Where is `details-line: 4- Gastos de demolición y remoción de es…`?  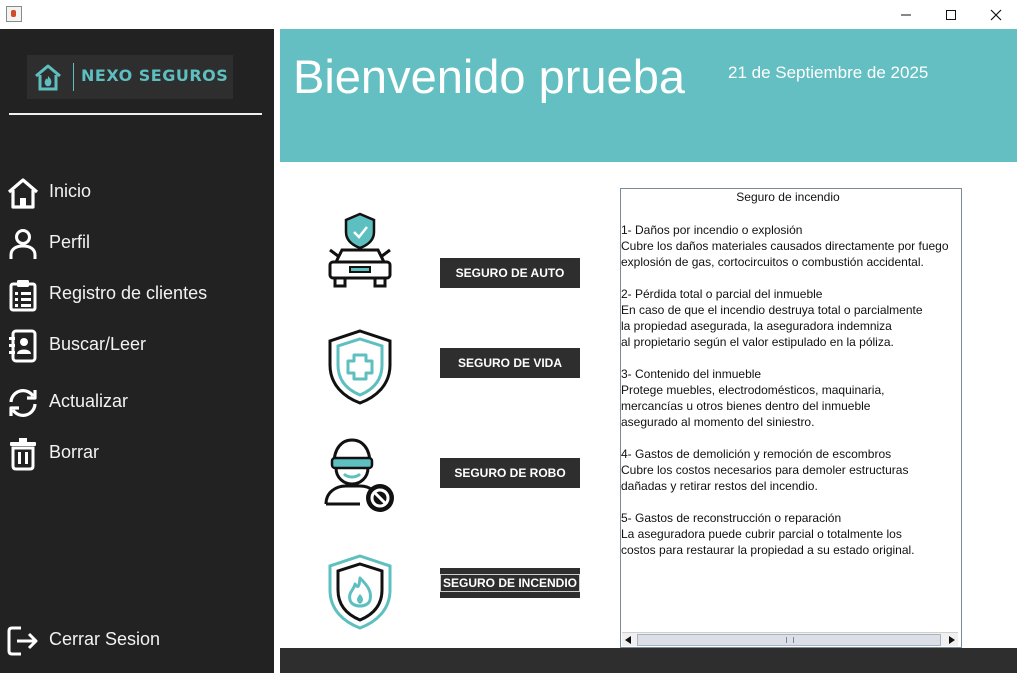 details-line: 4- Gastos de demolición y remoción de es… is located at coordinates (756, 454).